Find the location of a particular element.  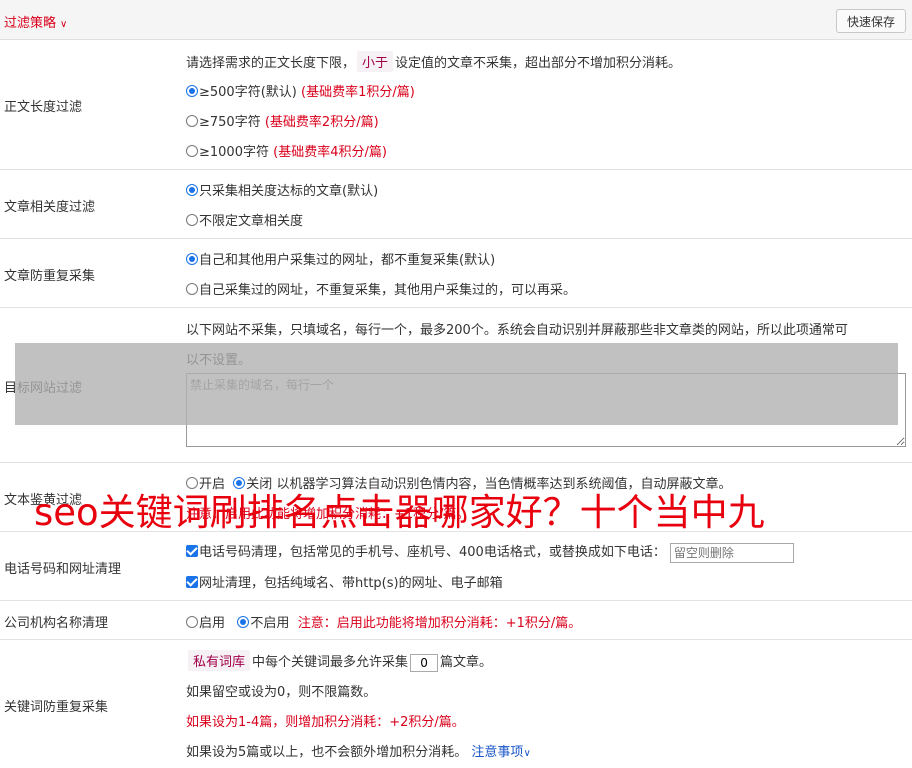

option-label: 关闭 is located at coordinates (259, 484).